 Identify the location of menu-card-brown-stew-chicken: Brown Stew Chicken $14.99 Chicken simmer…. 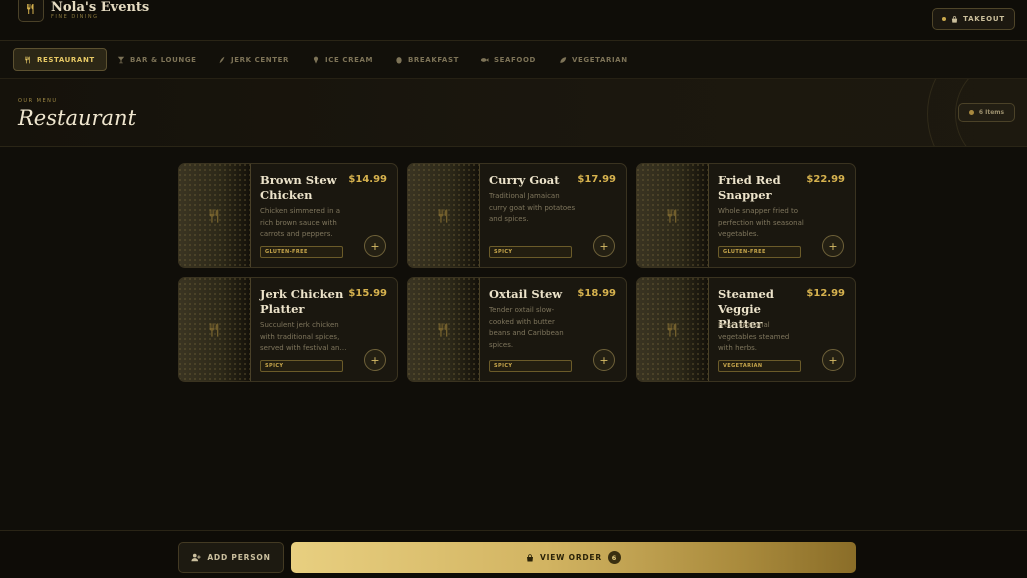
(288, 215).